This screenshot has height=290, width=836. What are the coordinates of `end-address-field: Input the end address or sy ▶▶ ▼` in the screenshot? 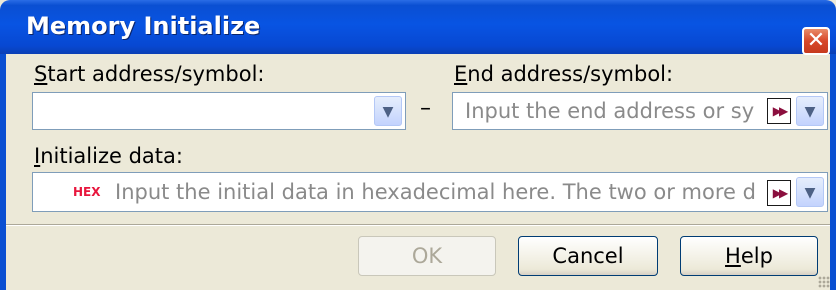 It's located at (640, 111).